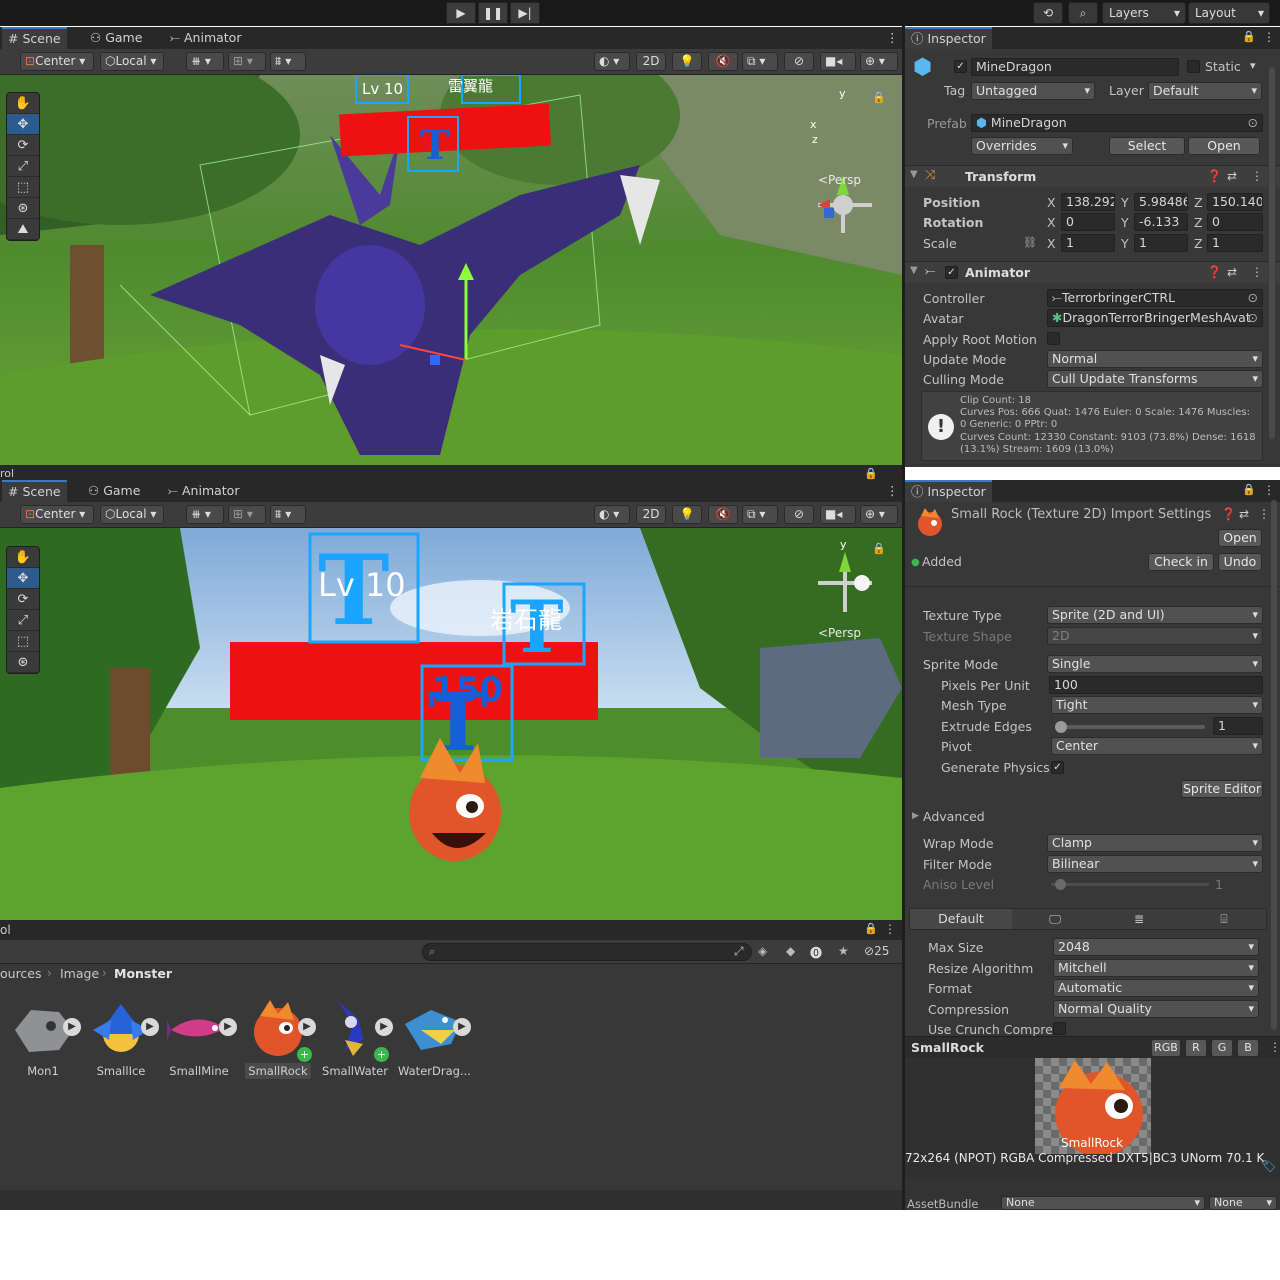 Image resolution: width=1280 pixels, height=1280 pixels. Describe the element at coordinates (951, 272) in the screenshot. I see `animator-enabled-checkbox: ✓` at that location.